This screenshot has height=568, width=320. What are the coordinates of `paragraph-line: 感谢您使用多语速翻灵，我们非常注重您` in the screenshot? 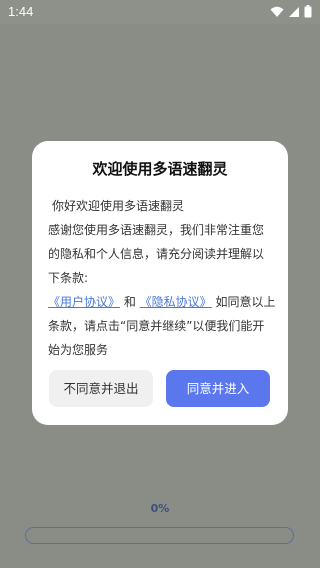 It's located at (156, 230).